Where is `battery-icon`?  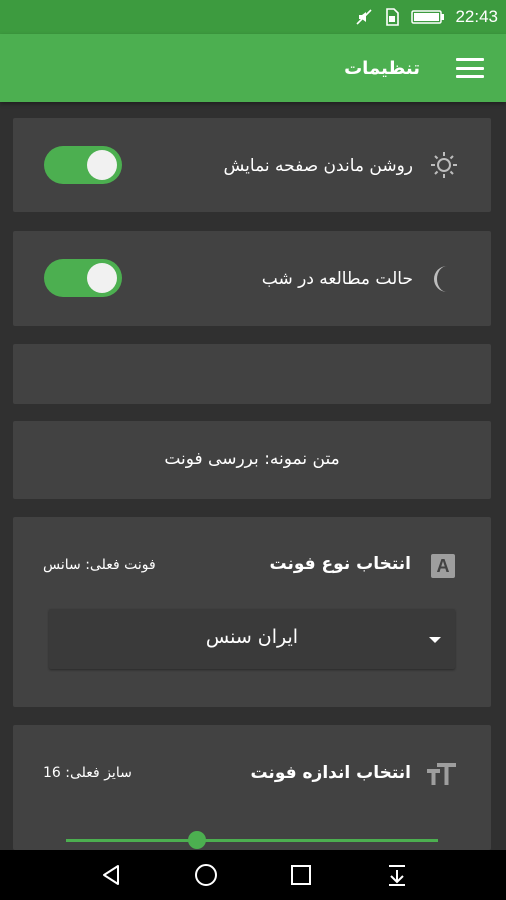
battery-icon is located at coordinates (428, 17).